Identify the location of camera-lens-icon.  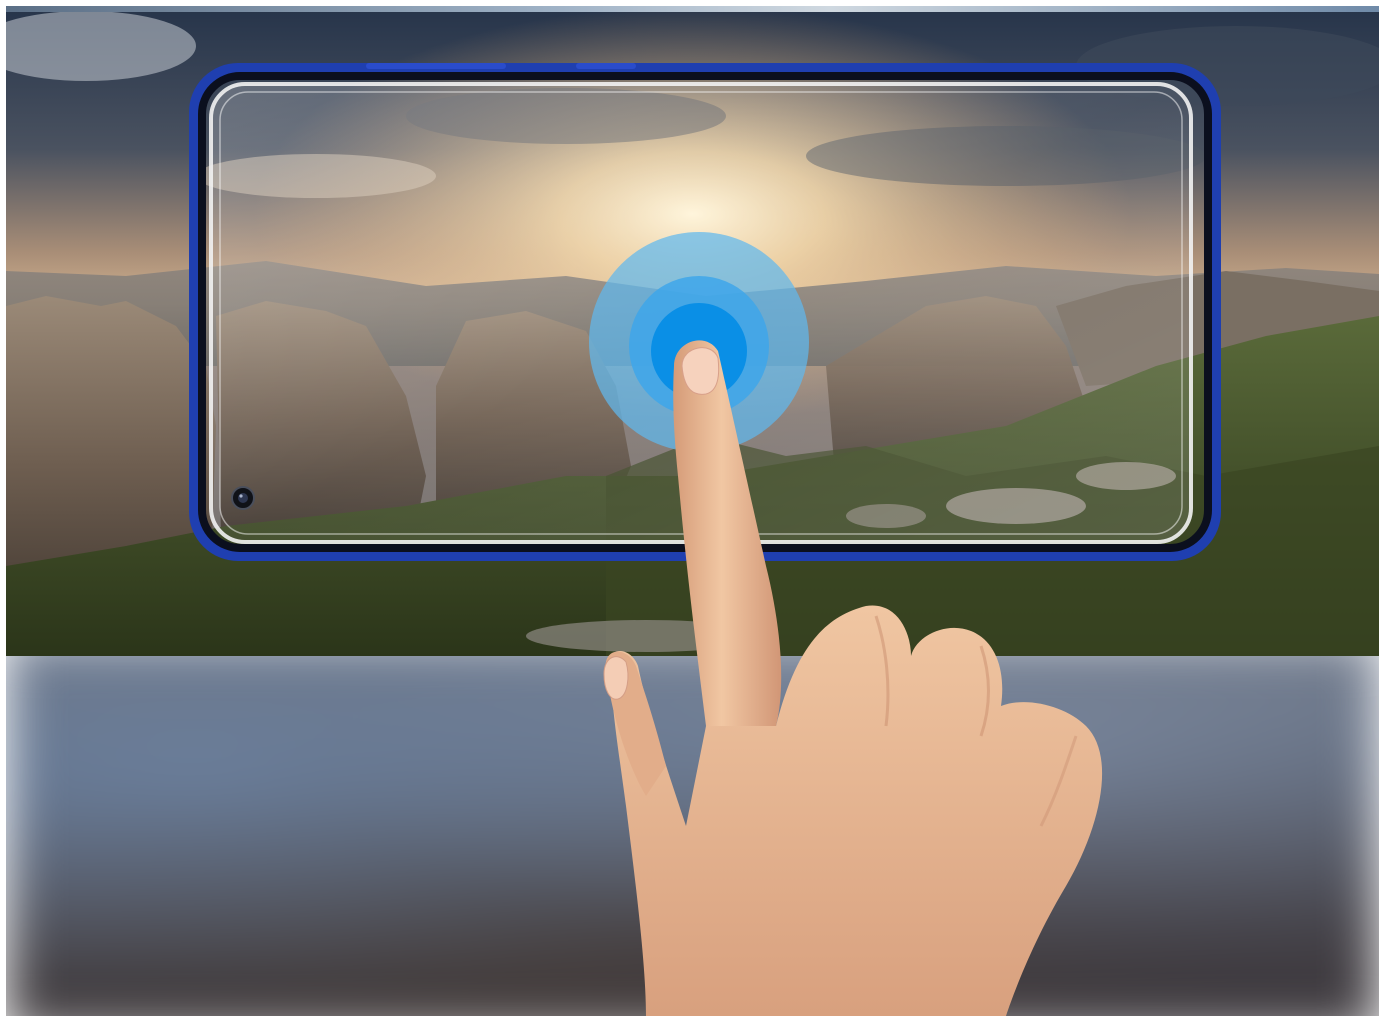
(243, 498).